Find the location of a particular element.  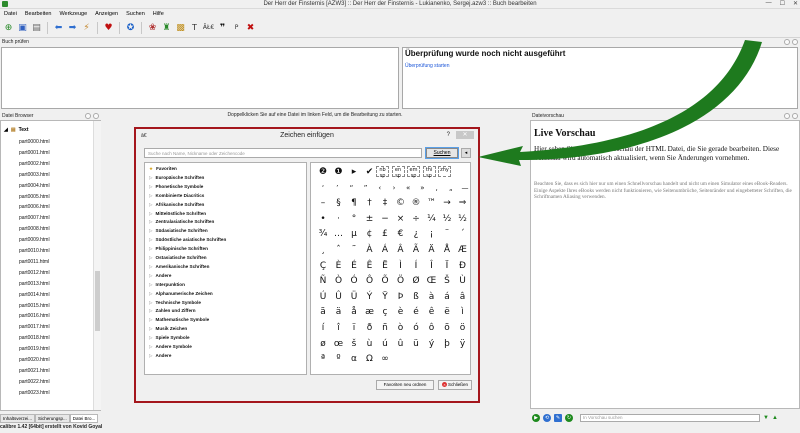

clear-search-icon: ◂ is located at coordinates (466, 153).